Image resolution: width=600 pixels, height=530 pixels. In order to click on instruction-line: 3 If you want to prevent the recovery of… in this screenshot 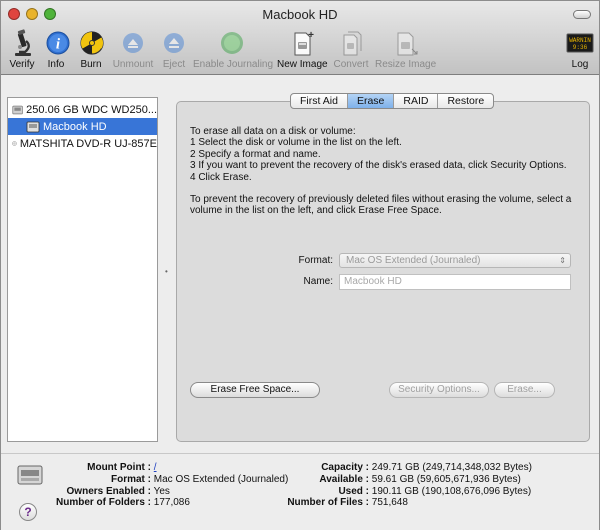, I will do `click(378, 166)`.